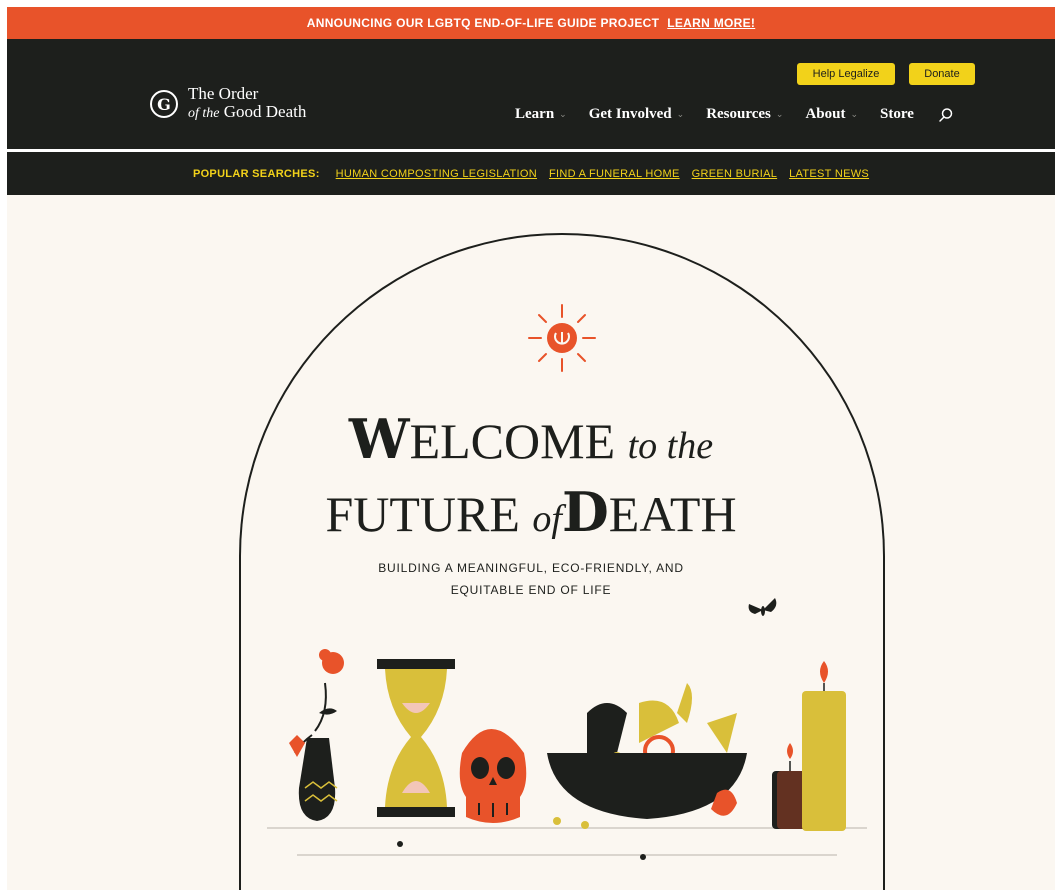  Describe the element at coordinates (762, 607) in the screenshot. I see `moth-icon` at that location.